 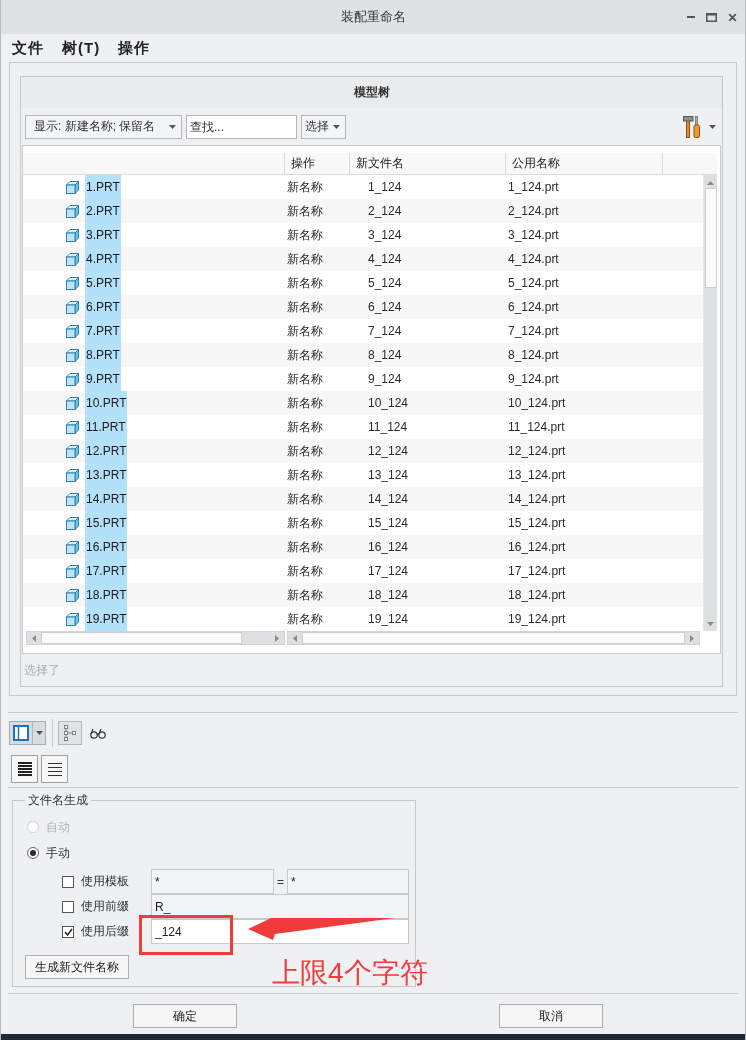 What do you see at coordinates (428, 163) in the screenshot?
I see `column-header: 新文件名` at bounding box center [428, 163].